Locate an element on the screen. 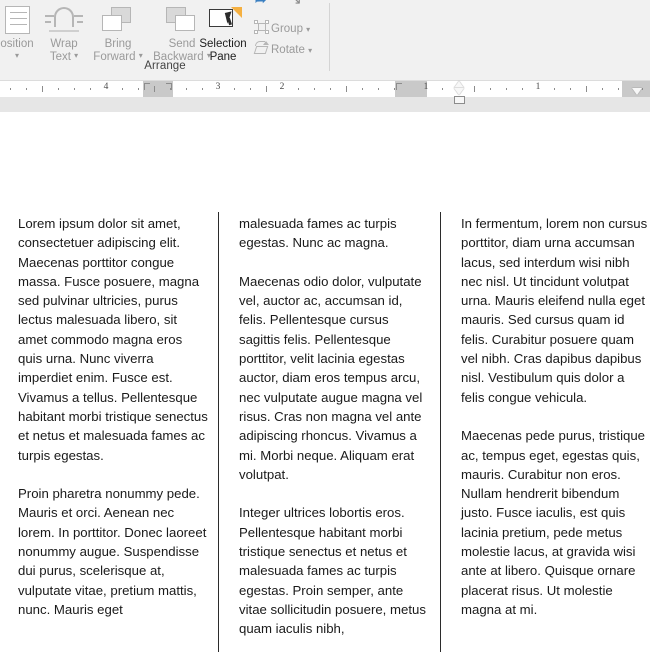  group-caret-icon: ▾ is located at coordinates (308, 29).